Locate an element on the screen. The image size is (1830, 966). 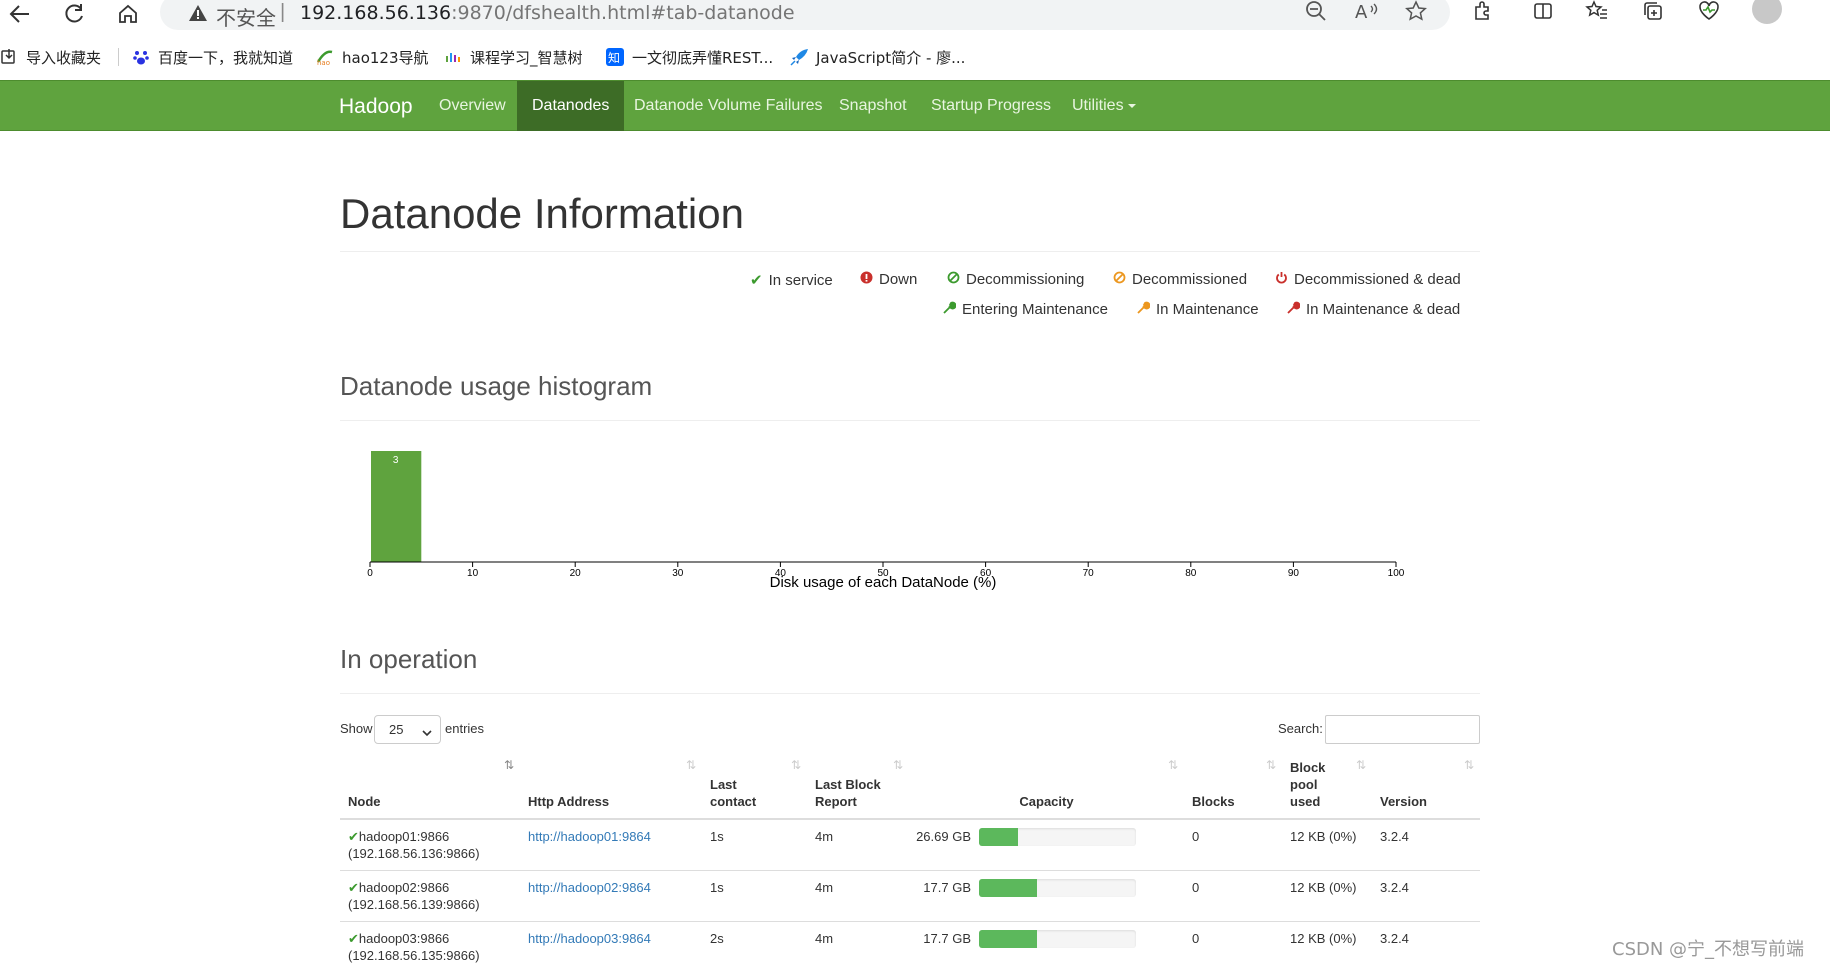
bookmark-label: 课程学习_智慧树 is located at coordinates (526, 57).